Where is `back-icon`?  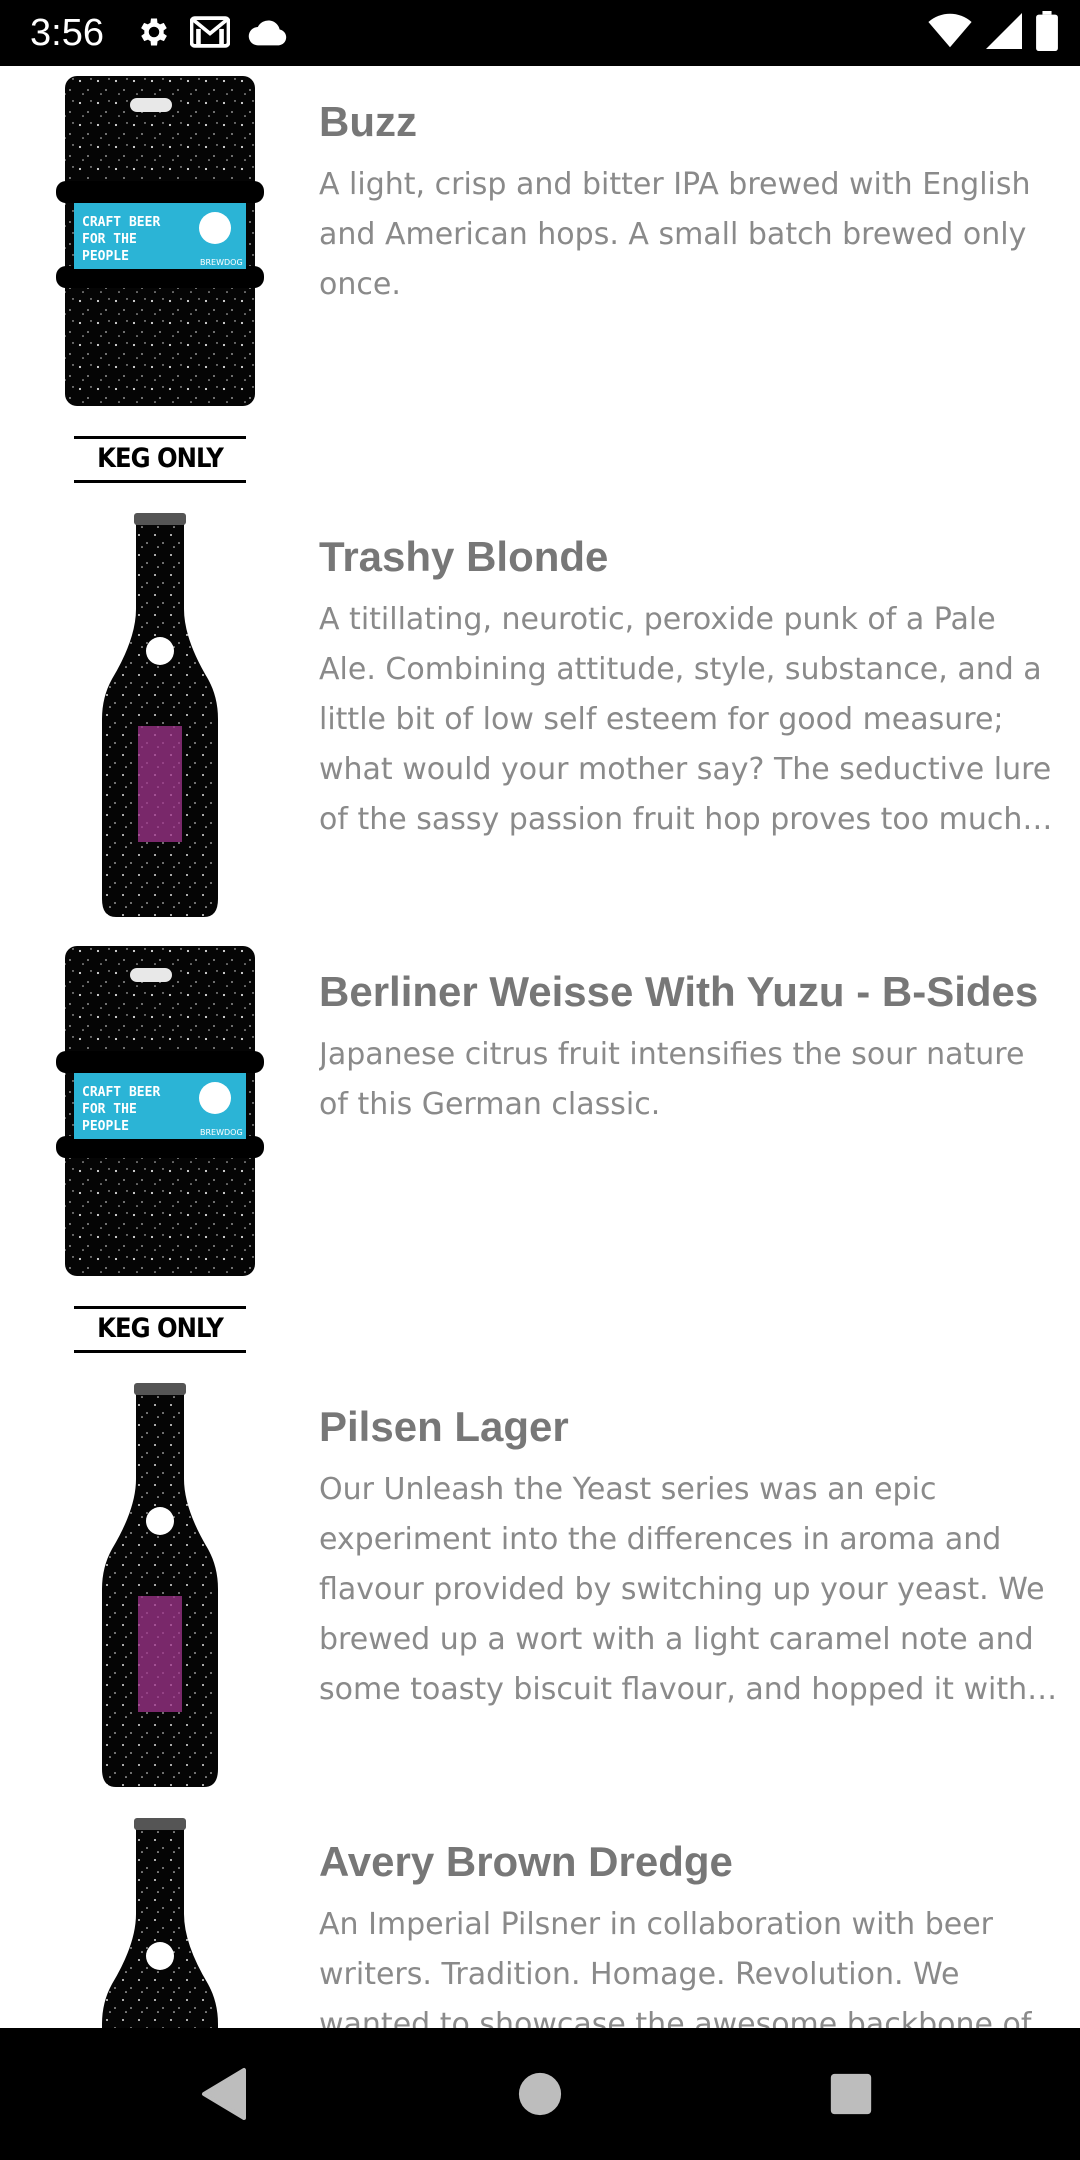 back-icon is located at coordinates (224, 2094).